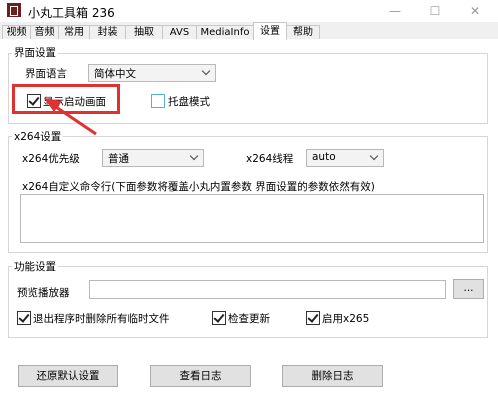  I want to click on annotation-arrow-icon, so click(70, 117).